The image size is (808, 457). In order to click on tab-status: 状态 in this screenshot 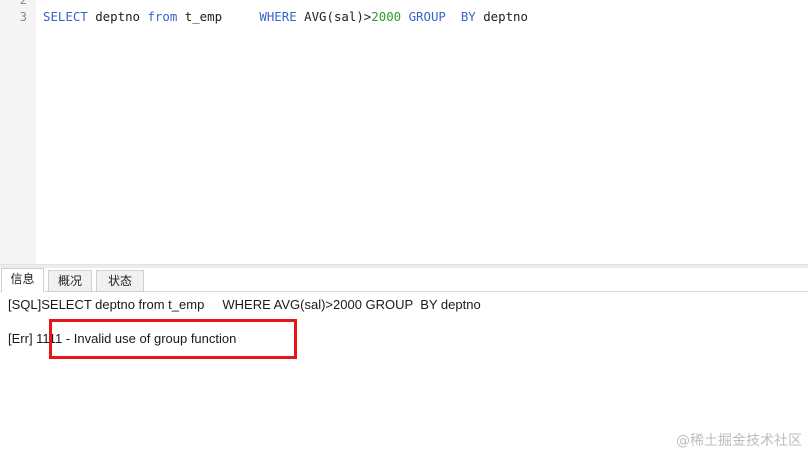, I will do `click(120, 281)`.